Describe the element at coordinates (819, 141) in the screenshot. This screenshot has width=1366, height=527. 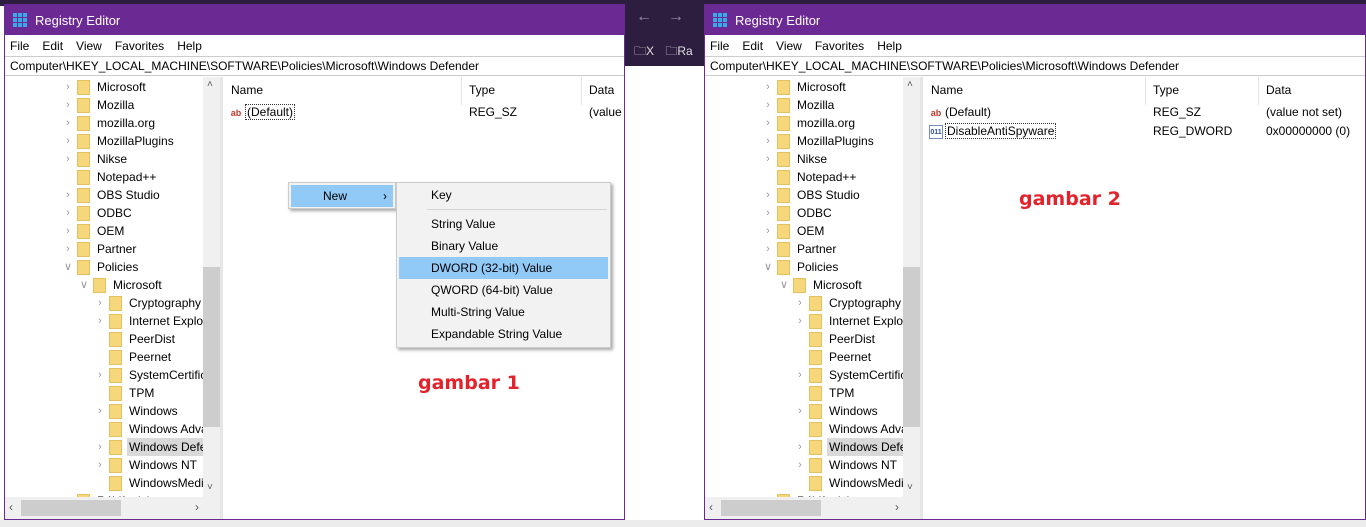
I see `tree-item: › MozillaPlugins` at that location.